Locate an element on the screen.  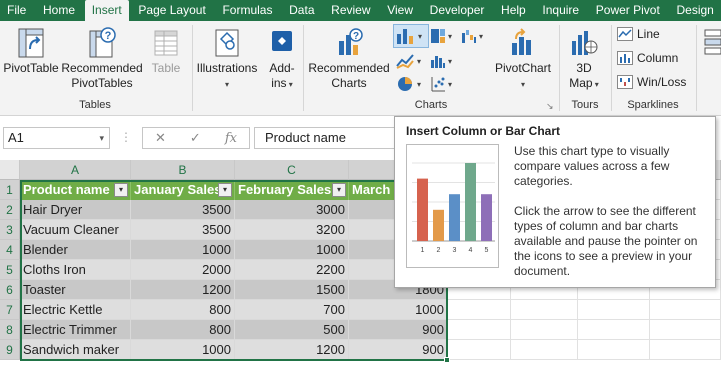
sparkline-winloss-icon is located at coordinates (625, 82).